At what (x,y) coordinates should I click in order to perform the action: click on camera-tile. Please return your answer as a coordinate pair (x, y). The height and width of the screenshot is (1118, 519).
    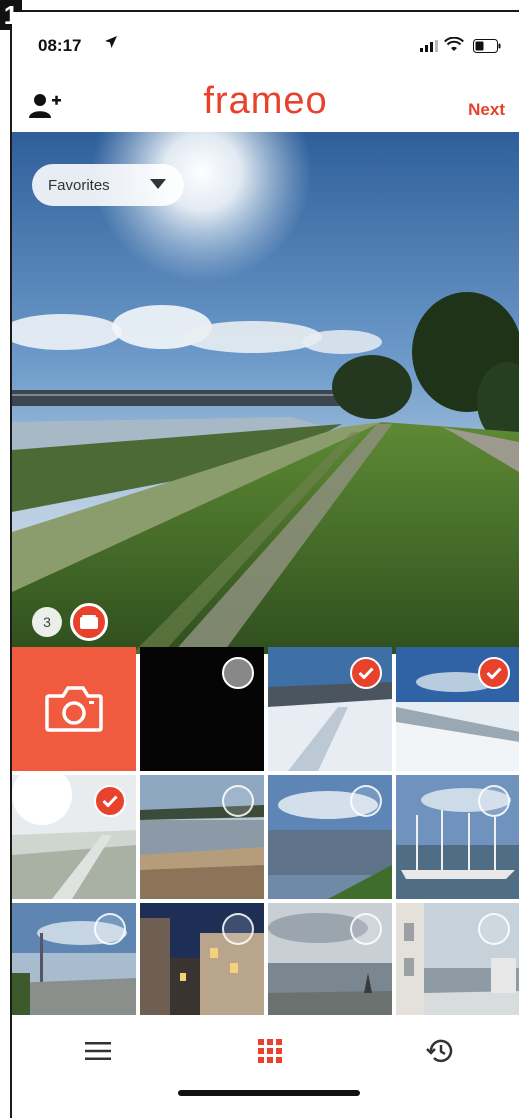
    Looking at the image, I should click on (74, 709).